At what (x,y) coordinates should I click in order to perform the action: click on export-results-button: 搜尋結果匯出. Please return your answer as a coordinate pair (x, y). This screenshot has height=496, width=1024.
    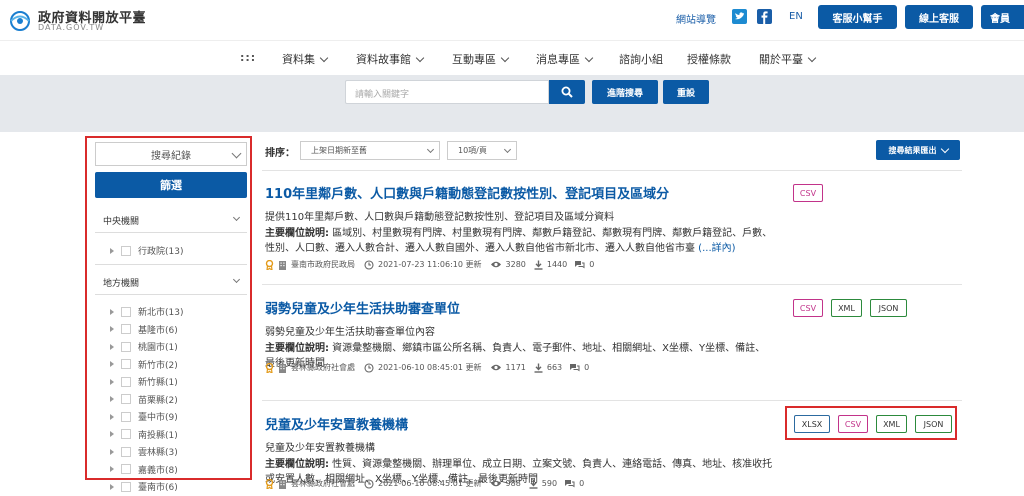
    Looking at the image, I should click on (918, 150).